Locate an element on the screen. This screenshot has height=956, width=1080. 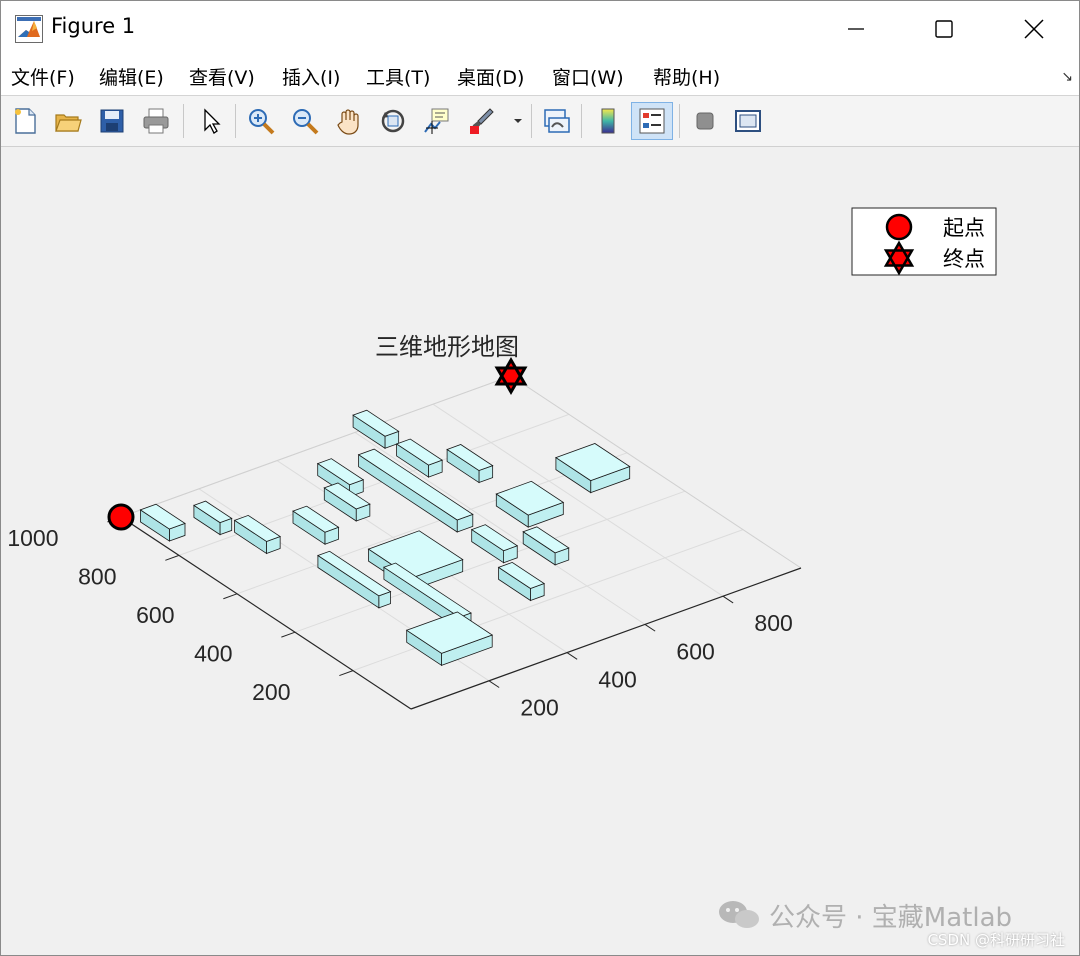
legend-button is located at coordinates (652, 121).